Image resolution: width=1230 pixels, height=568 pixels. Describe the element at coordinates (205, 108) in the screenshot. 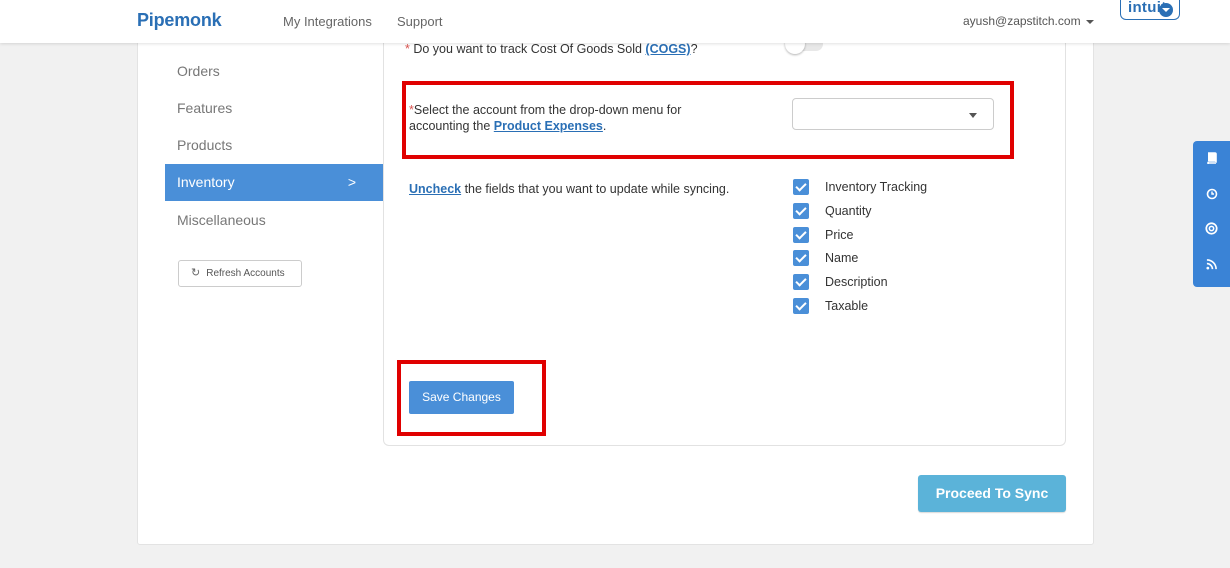

I see `sidebar-item-label: Features` at that location.